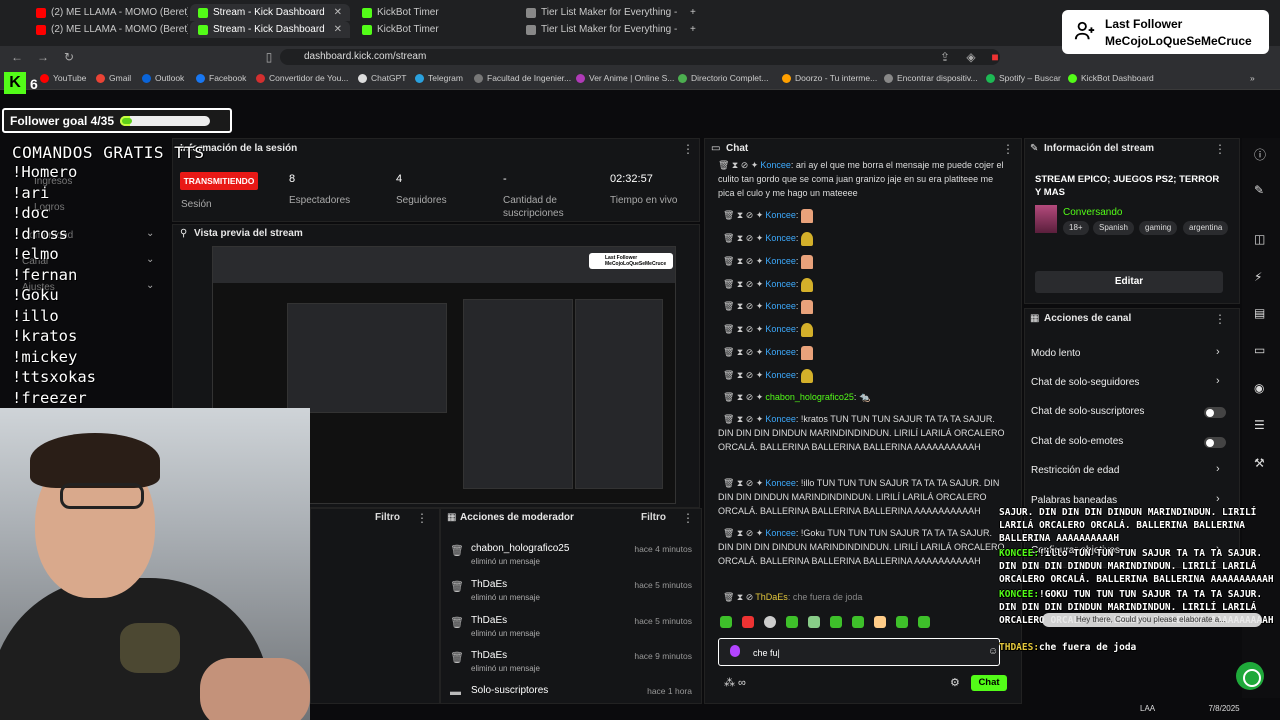 Image resolution: width=1280 pixels, height=720 pixels. I want to click on bookmark-outlook: Outlook, so click(163, 78).